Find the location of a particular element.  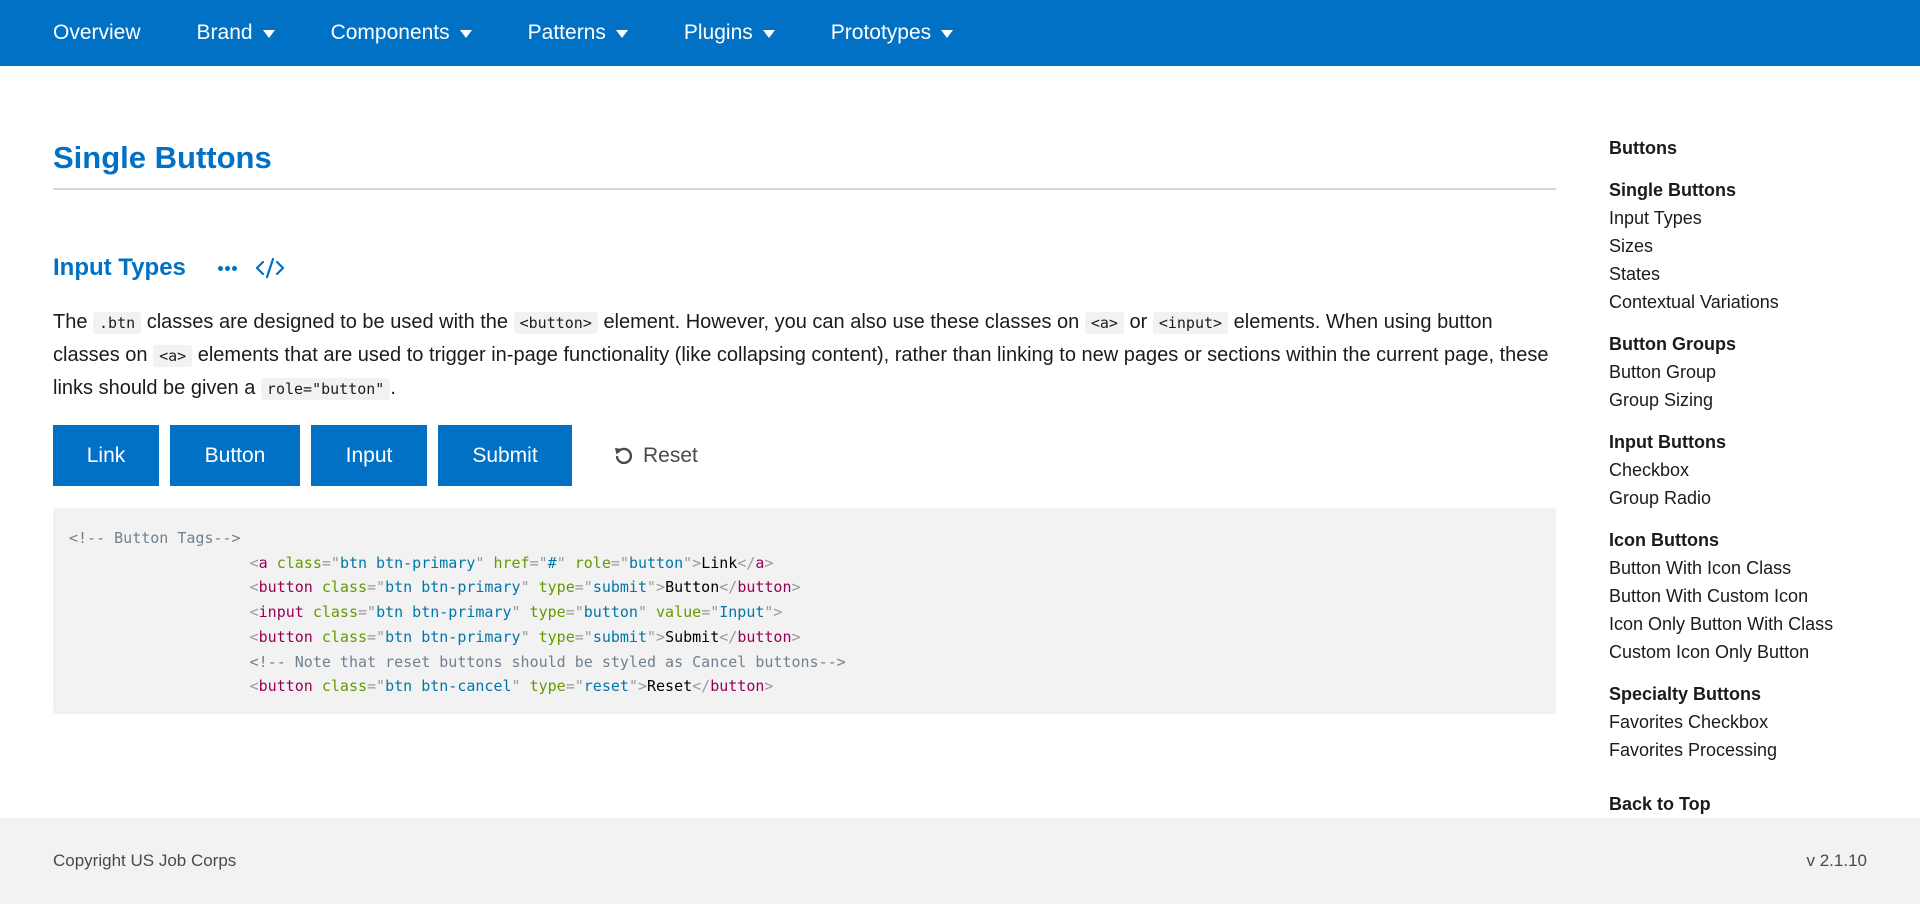

nav-item-plugins: Plugins is located at coordinates (729, 33).